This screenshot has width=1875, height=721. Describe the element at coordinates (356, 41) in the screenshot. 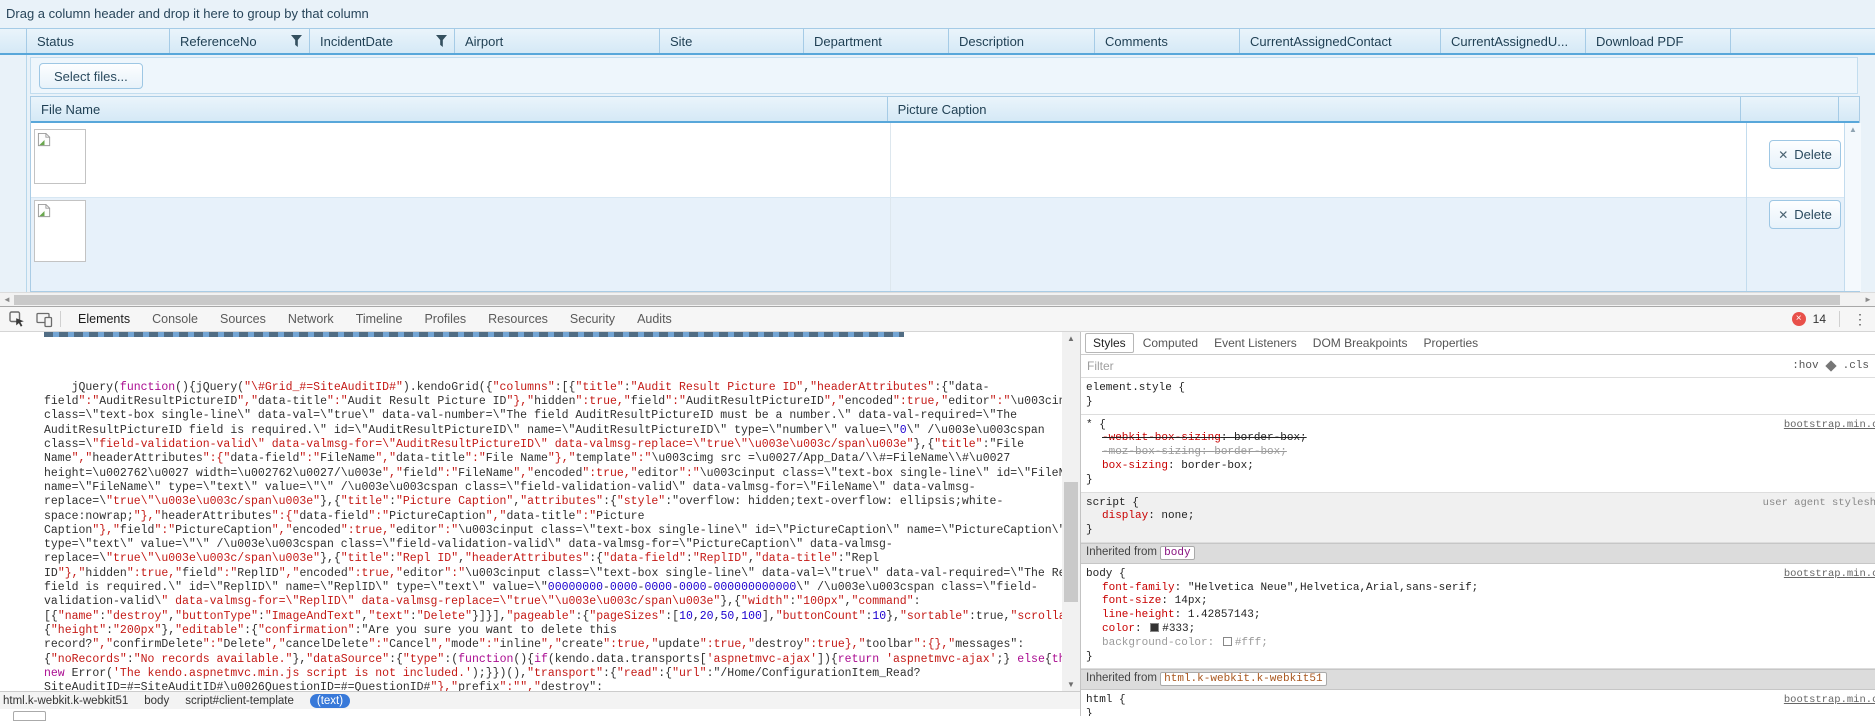

I see `column-header-label: IncidentDate` at that location.